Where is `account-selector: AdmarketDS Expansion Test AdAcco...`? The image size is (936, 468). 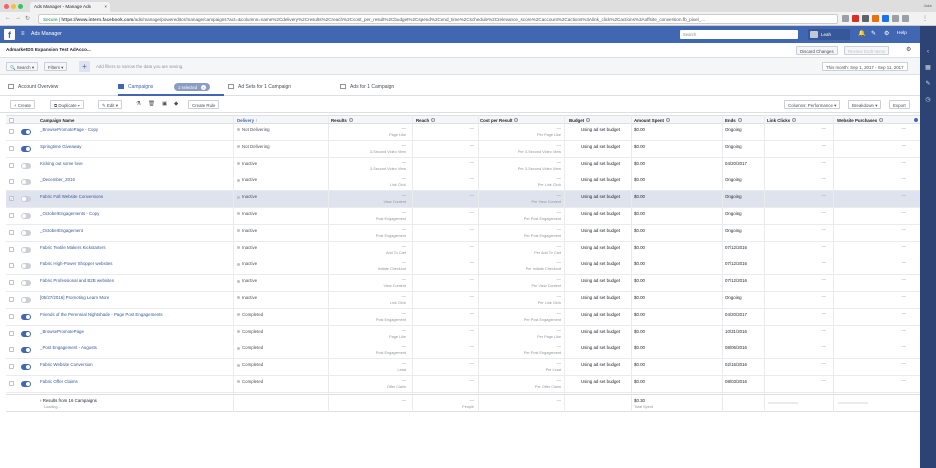 account-selector: AdmarketDS Expansion Test AdAcco... is located at coordinates (48, 49).